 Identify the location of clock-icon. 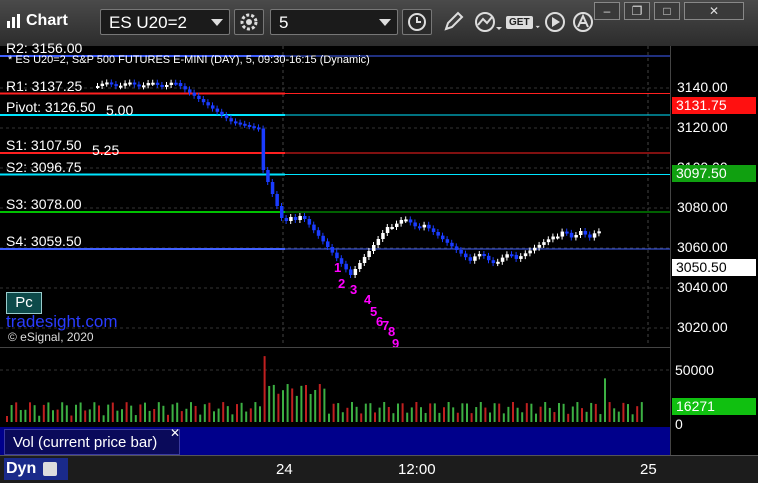
(417, 22).